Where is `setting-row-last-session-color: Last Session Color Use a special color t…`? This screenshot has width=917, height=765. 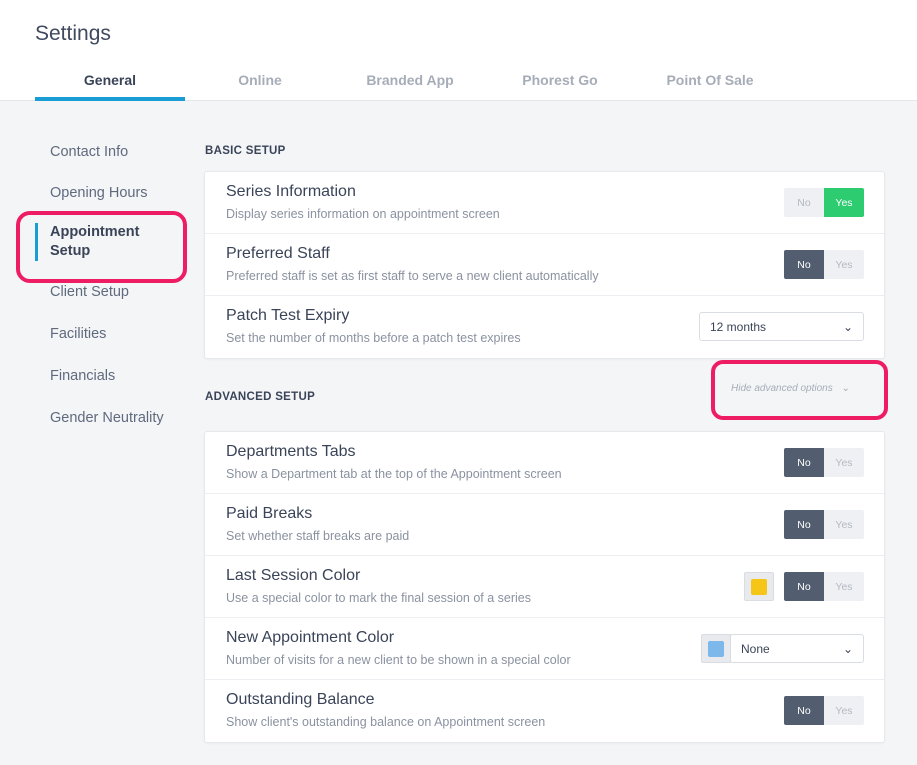 setting-row-last-session-color: Last Session Color Use a special color t… is located at coordinates (544, 587).